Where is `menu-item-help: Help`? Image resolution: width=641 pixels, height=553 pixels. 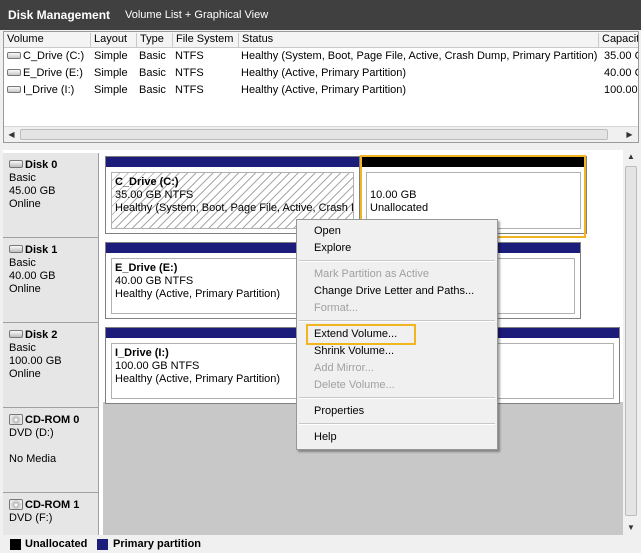
menu-item-help: Help is located at coordinates (325, 437).